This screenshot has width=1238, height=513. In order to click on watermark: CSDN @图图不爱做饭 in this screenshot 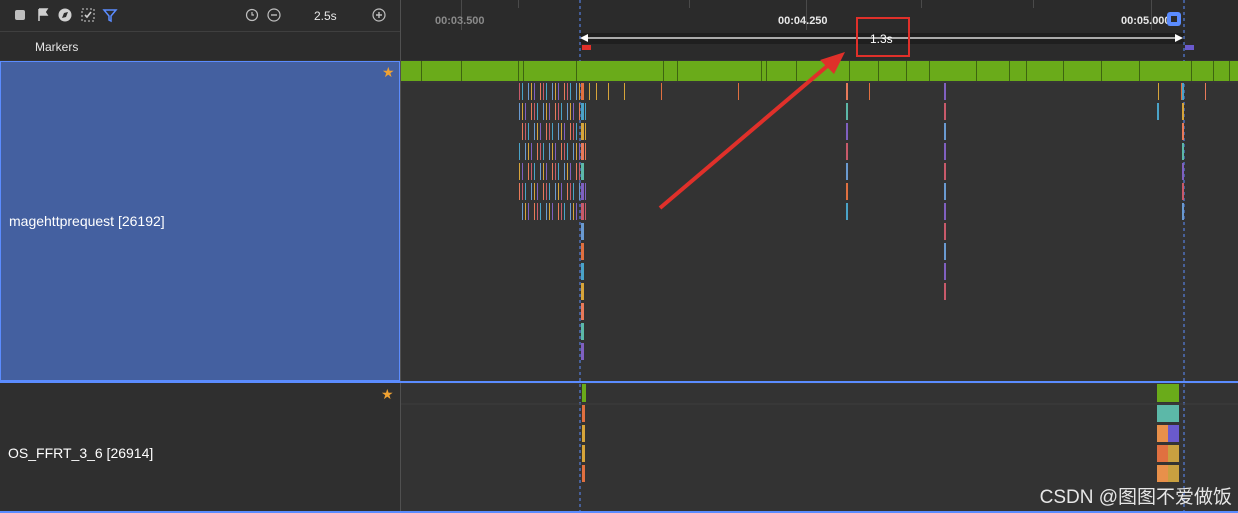, I will do `click(1135, 497)`.